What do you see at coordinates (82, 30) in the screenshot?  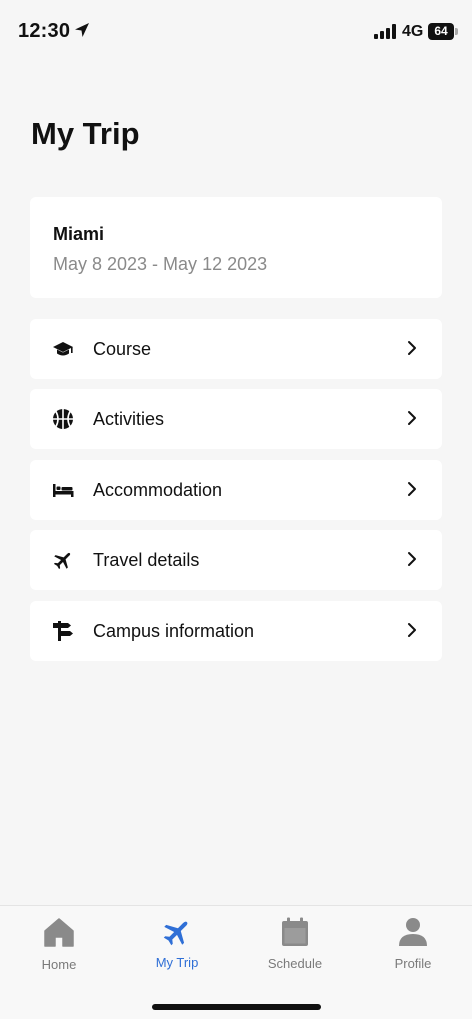 I see `location-arrow-icon` at bounding box center [82, 30].